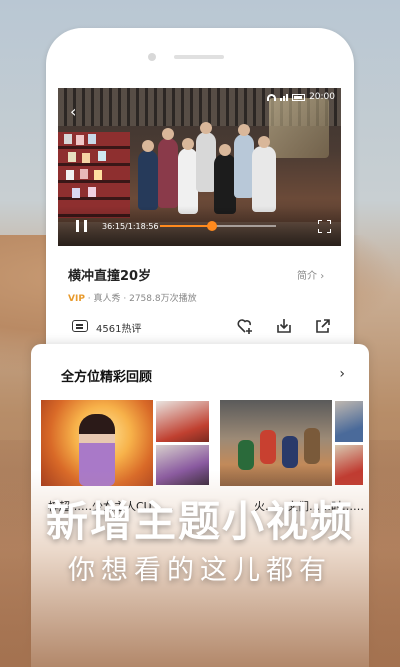  What do you see at coordinates (272, 97) in the screenshot?
I see `wifi-icon` at bounding box center [272, 97].